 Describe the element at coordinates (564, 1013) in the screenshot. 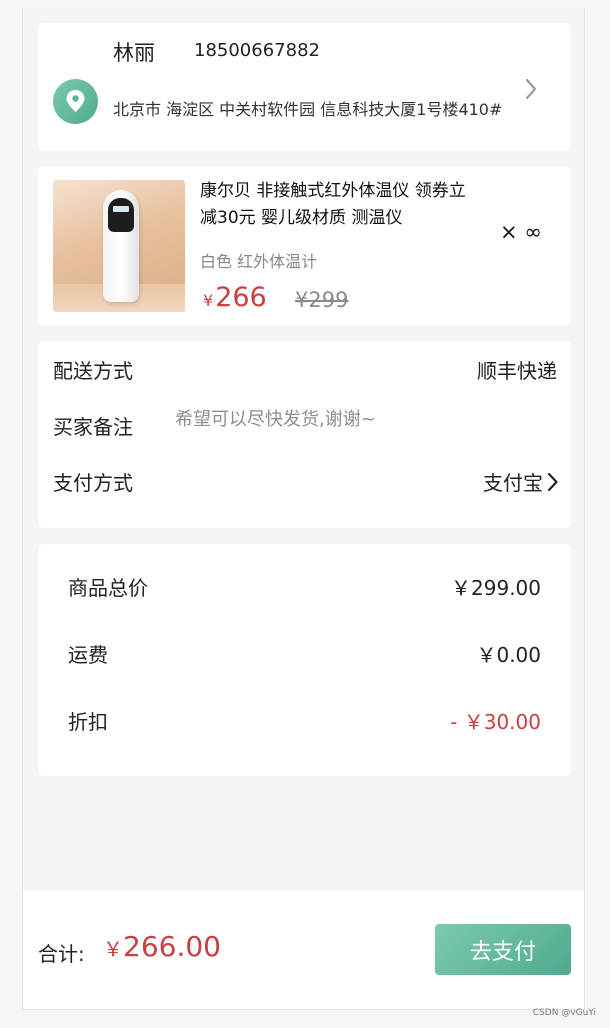

I see `watermark: CSDN @vGuYi` at that location.